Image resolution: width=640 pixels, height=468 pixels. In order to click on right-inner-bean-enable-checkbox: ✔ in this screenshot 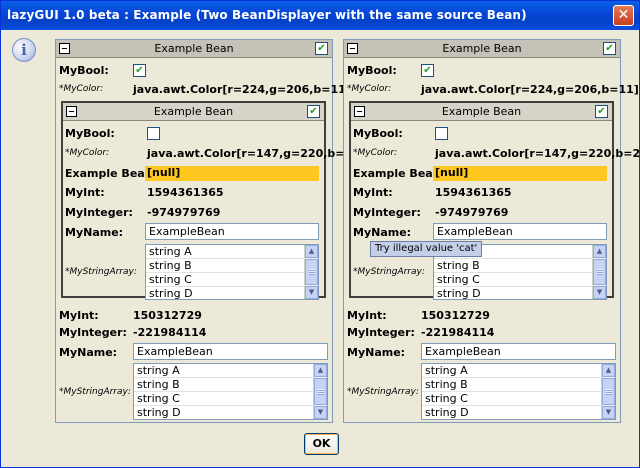, I will do `click(601, 111)`.